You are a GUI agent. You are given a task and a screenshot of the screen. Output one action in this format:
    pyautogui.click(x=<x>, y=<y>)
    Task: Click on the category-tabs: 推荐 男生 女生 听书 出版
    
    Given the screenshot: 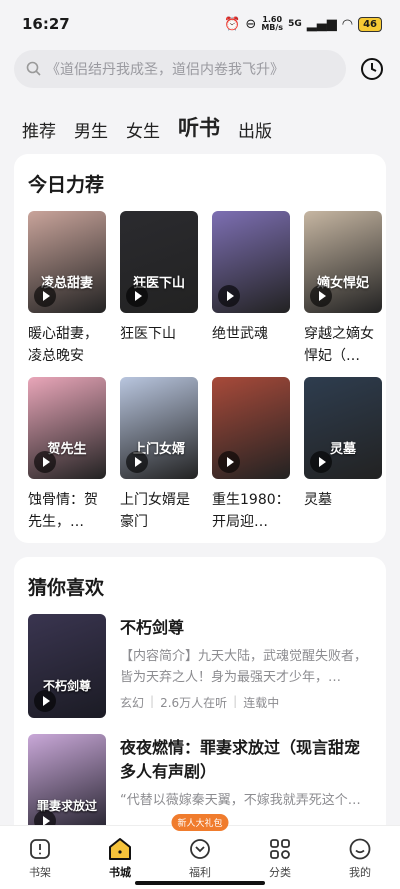 What is the action you would take?
    pyautogui.click(x=200, y=115)
    